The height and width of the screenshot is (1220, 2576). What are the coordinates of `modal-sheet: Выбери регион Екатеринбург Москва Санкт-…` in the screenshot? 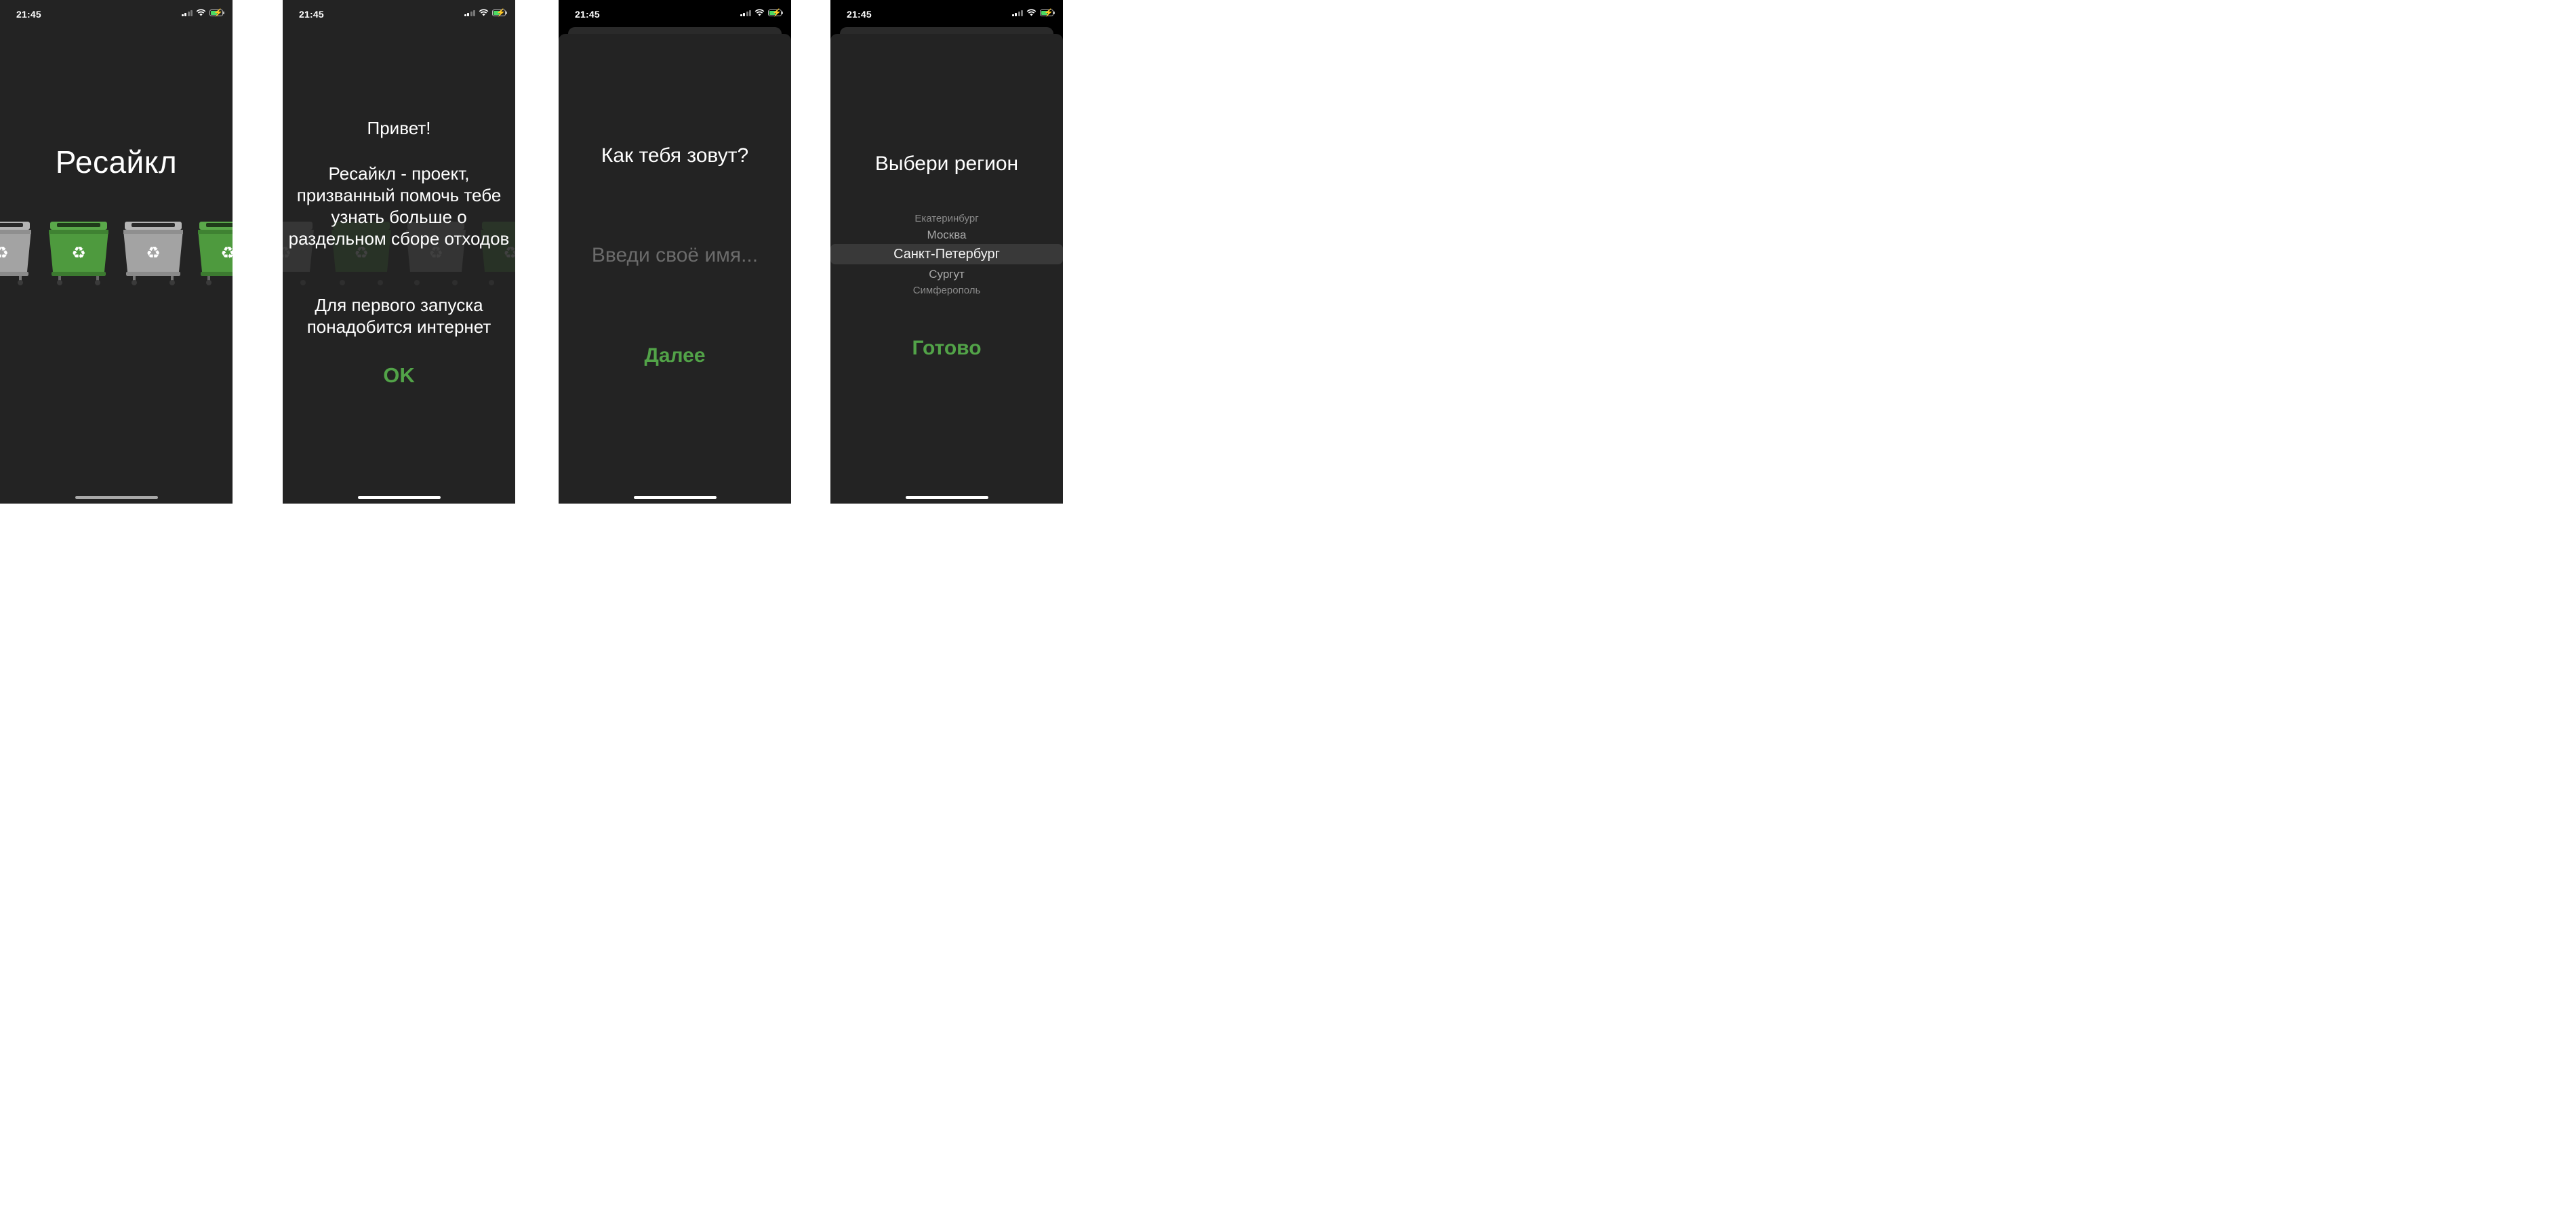 It's located at (946, 269).